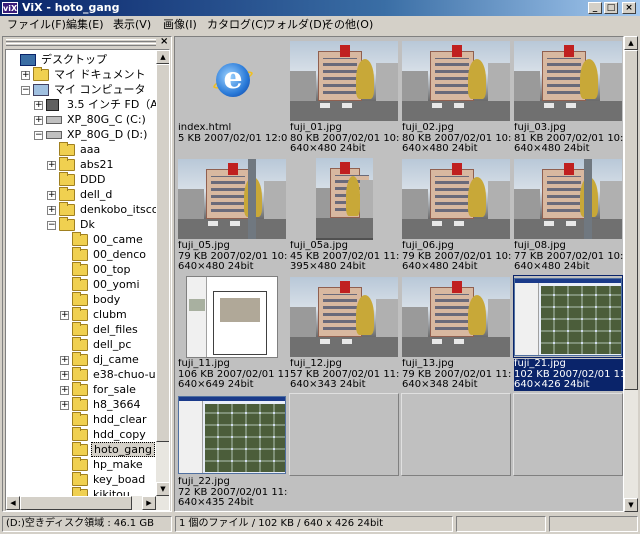 The height and width of the screenshot is (534, 640). Describe the element at coordinates (81, 165) in the screenshot. I see `tree-node: + abs21` at that location.